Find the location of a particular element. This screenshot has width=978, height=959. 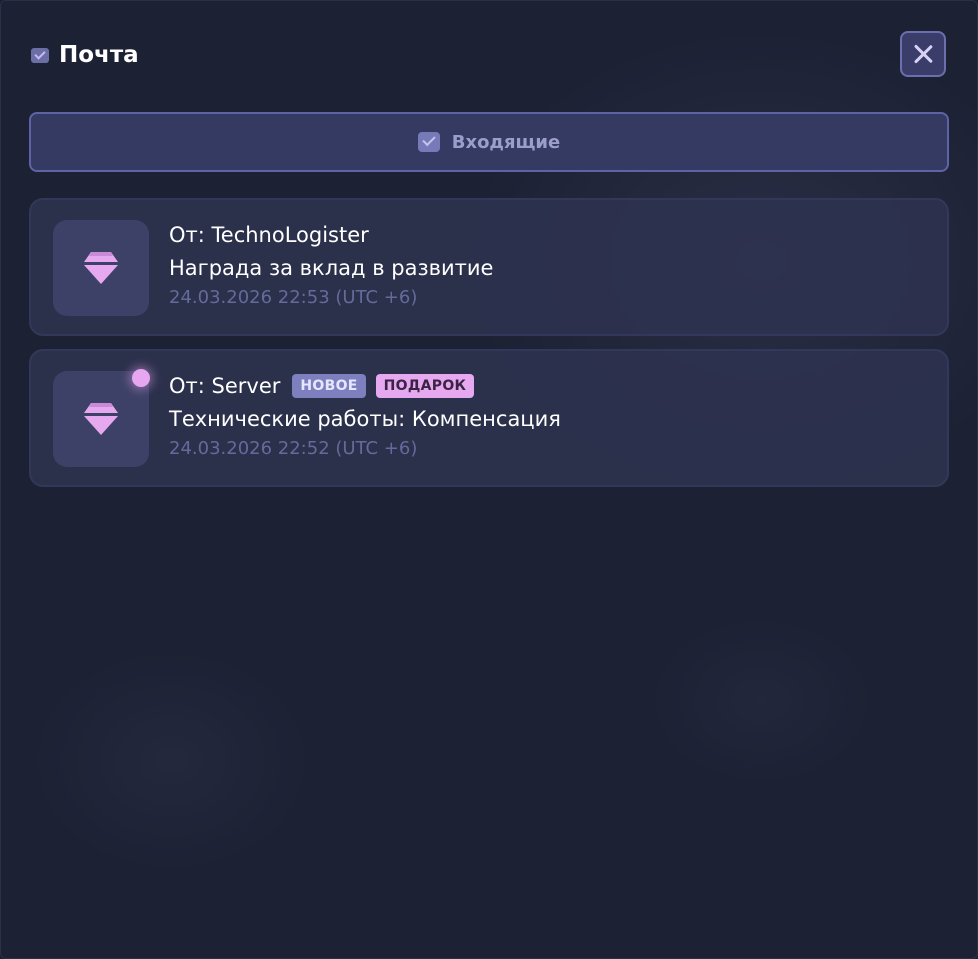

close-button is located at coordinates (923, 54).